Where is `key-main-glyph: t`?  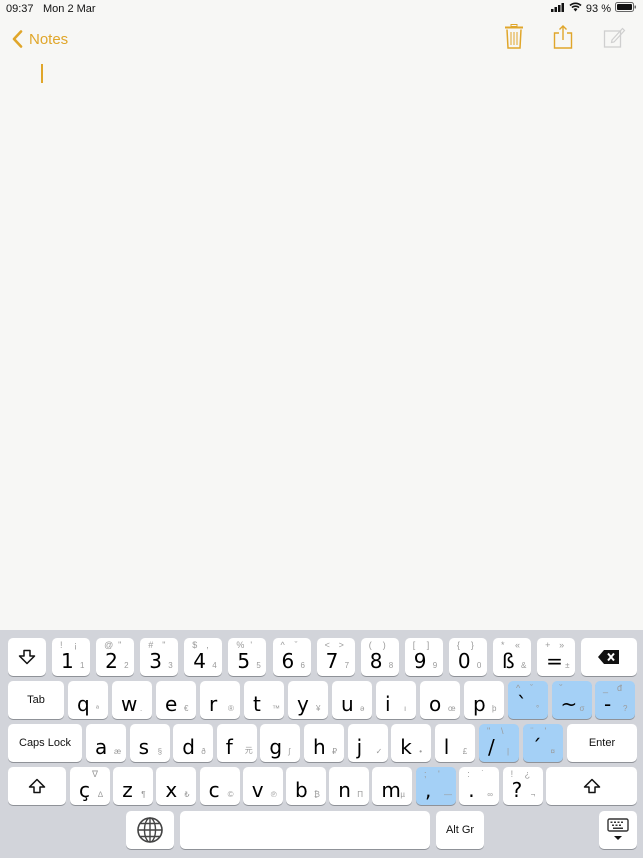
key-main-glyph: t is located at coordinates (257, 704).